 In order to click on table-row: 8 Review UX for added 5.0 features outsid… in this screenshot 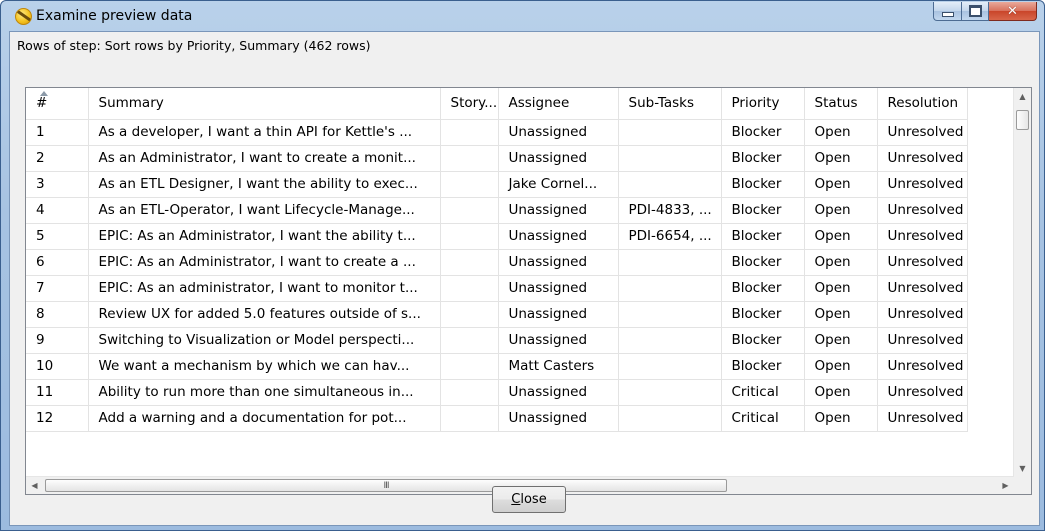, I will do `click(497, 314)`.